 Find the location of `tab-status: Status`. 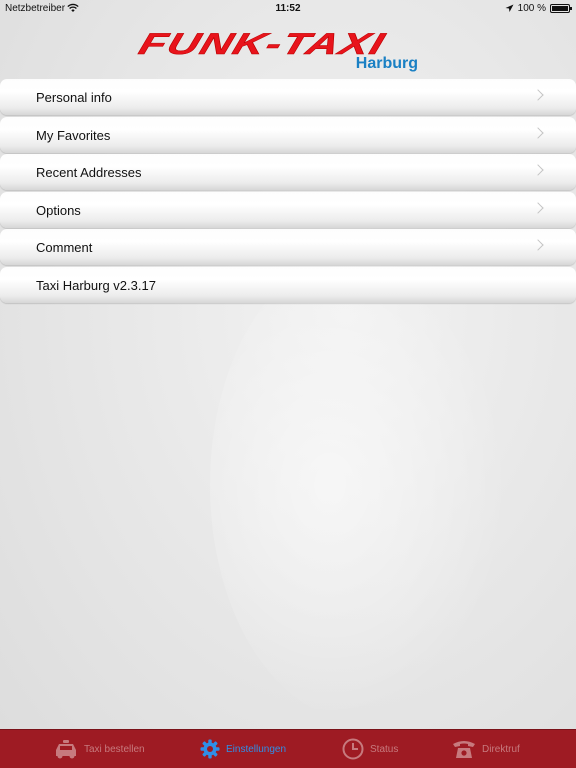

tab-status: Status is located at coordinates (370, 749).